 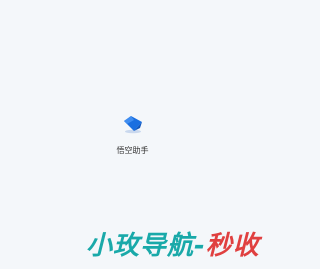 I want to click on app-name: 悟空助手, so click(x=132, y=150).